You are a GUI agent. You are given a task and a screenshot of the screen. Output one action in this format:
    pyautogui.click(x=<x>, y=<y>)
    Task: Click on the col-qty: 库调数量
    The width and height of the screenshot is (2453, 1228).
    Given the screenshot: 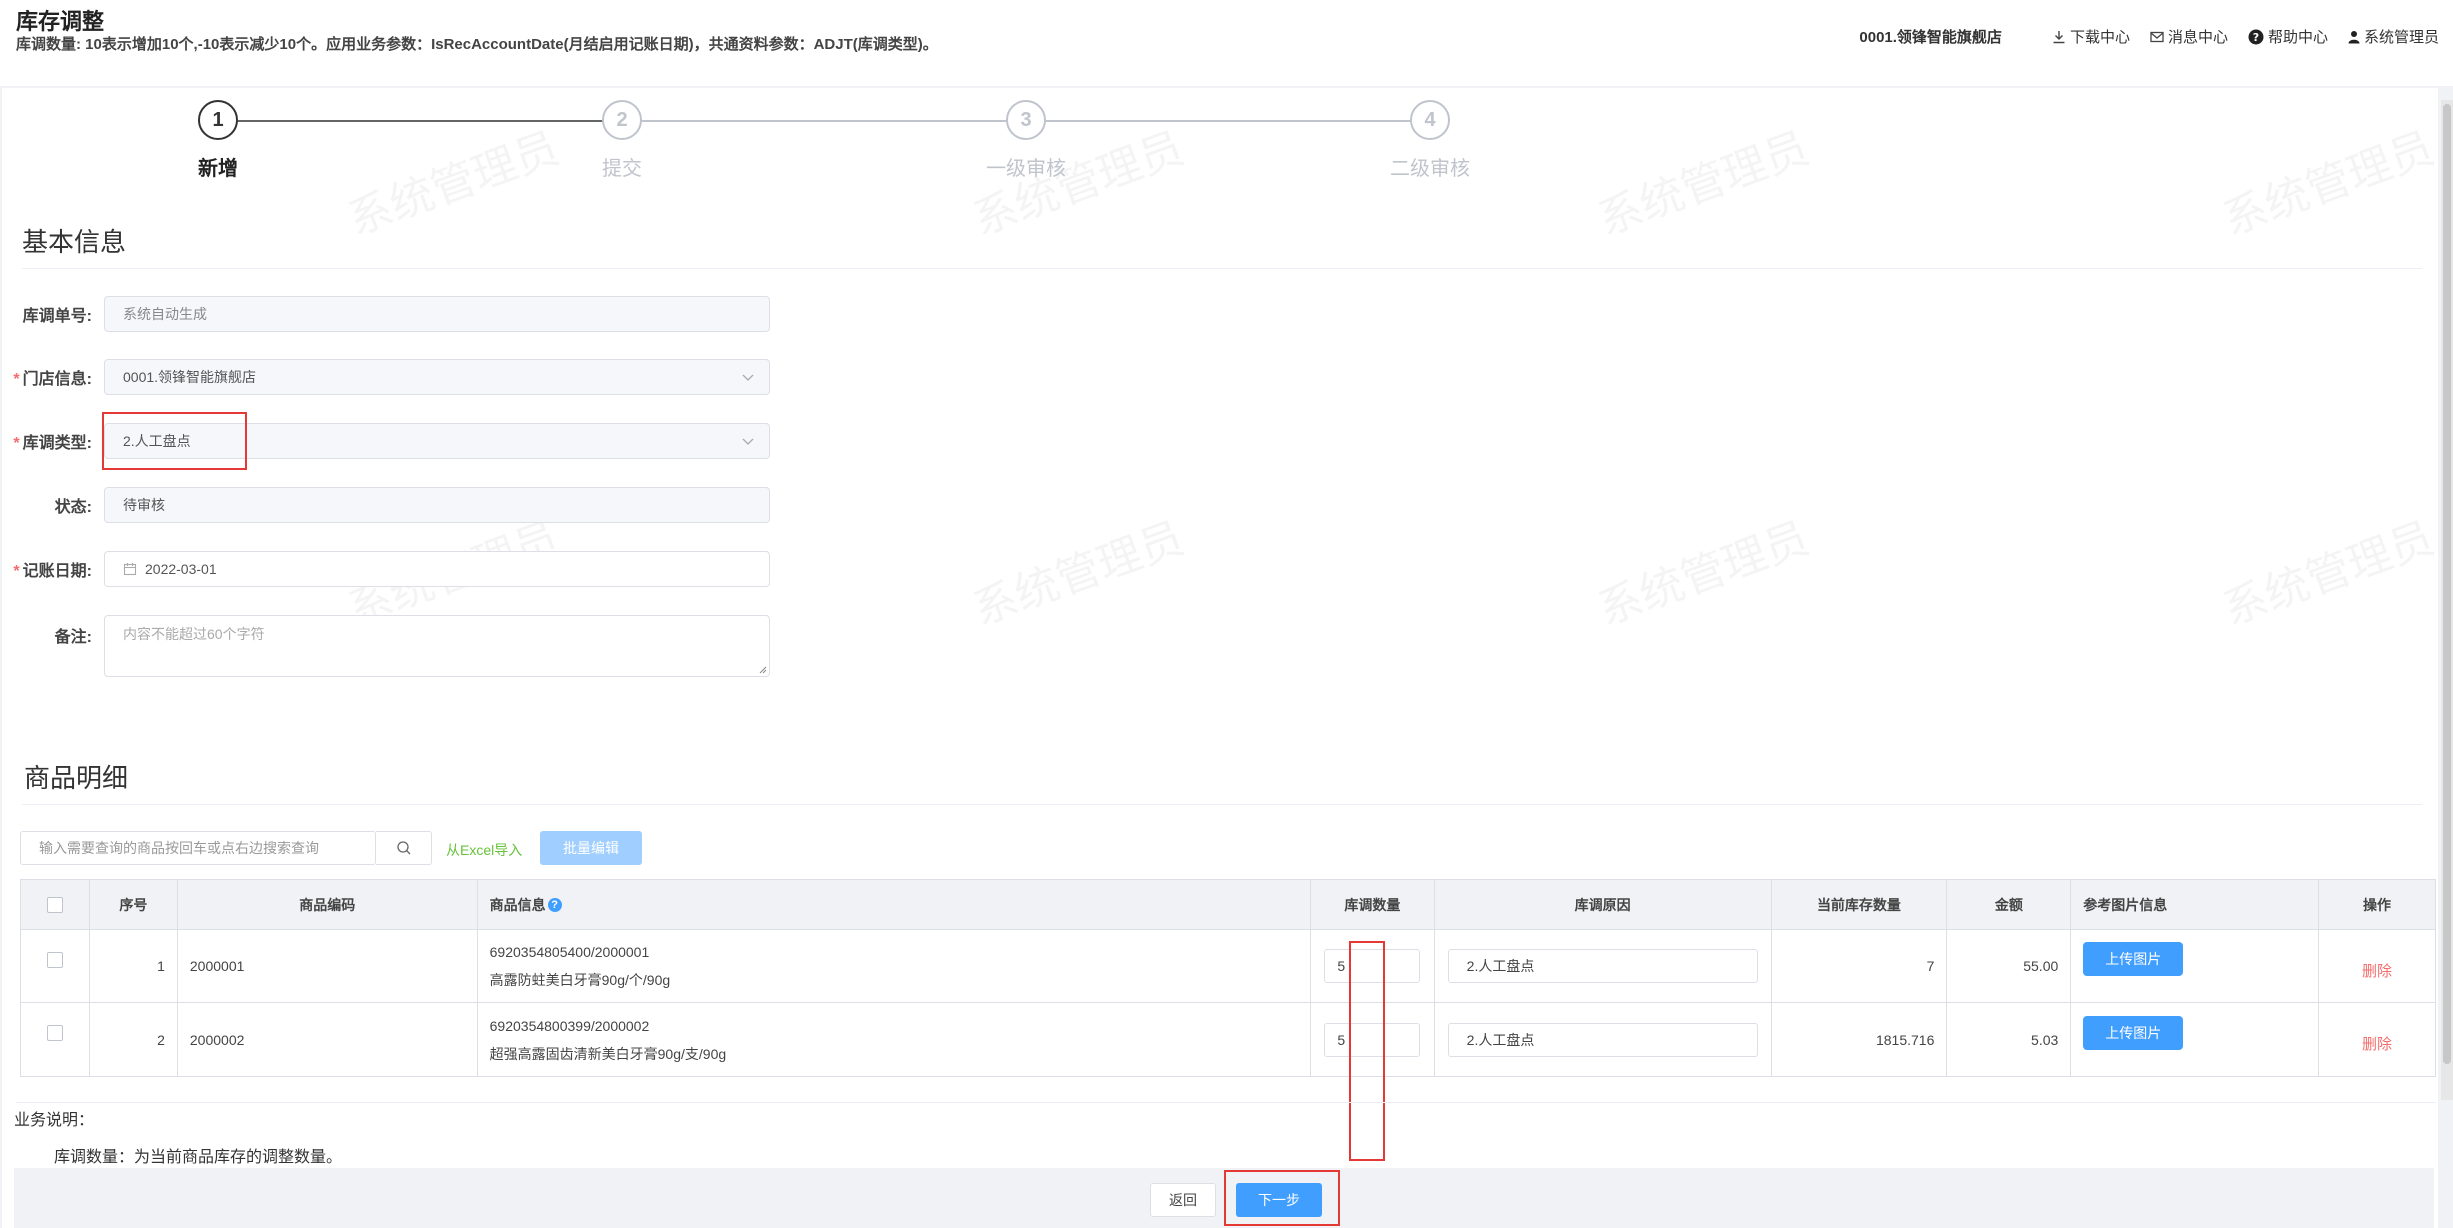 What is the action you would take?
    pyautogui.click(x=1373, y=904)
    